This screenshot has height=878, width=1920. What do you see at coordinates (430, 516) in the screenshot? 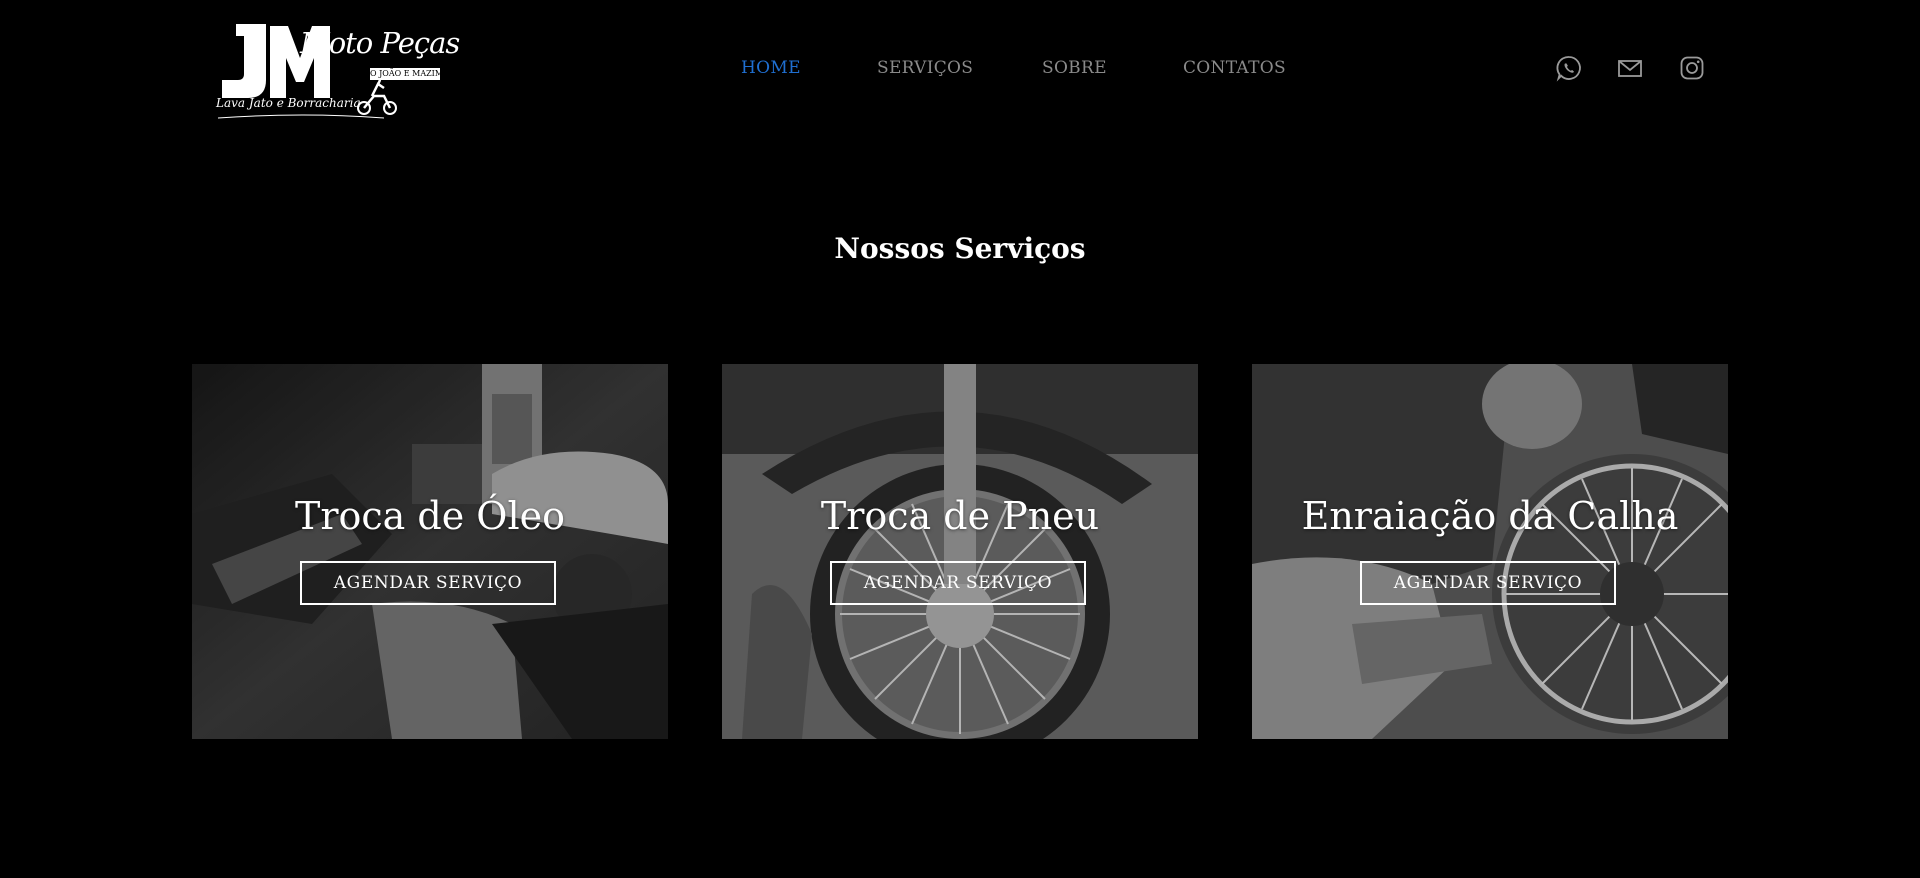
I see `service-title: Troca de Óleo` at bounding box center [430, 516].